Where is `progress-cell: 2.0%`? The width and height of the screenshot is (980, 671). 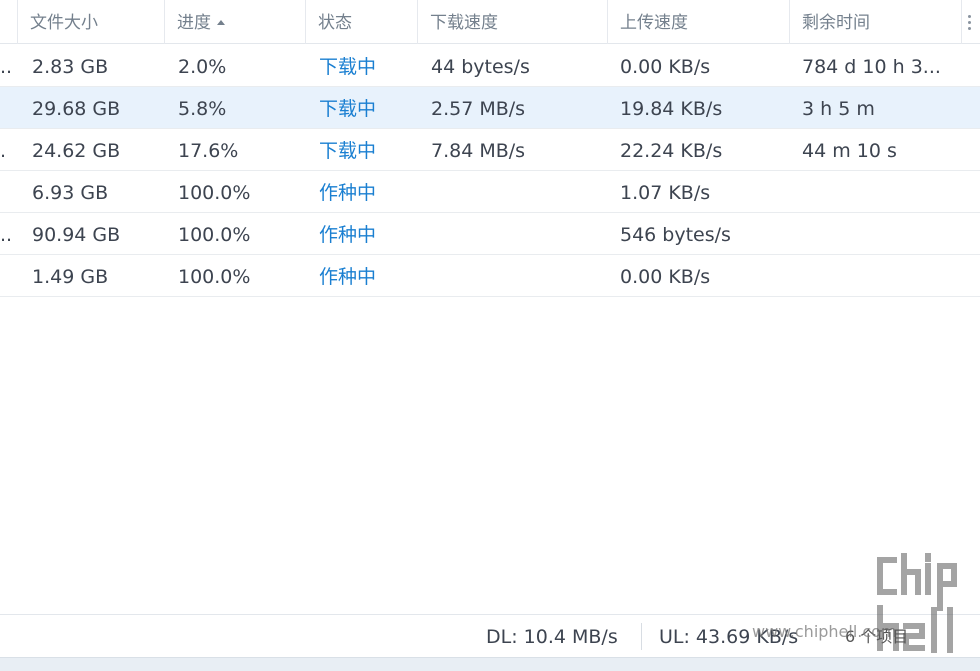 progress-cell: 2.0% is located at coordinates (202, 67).